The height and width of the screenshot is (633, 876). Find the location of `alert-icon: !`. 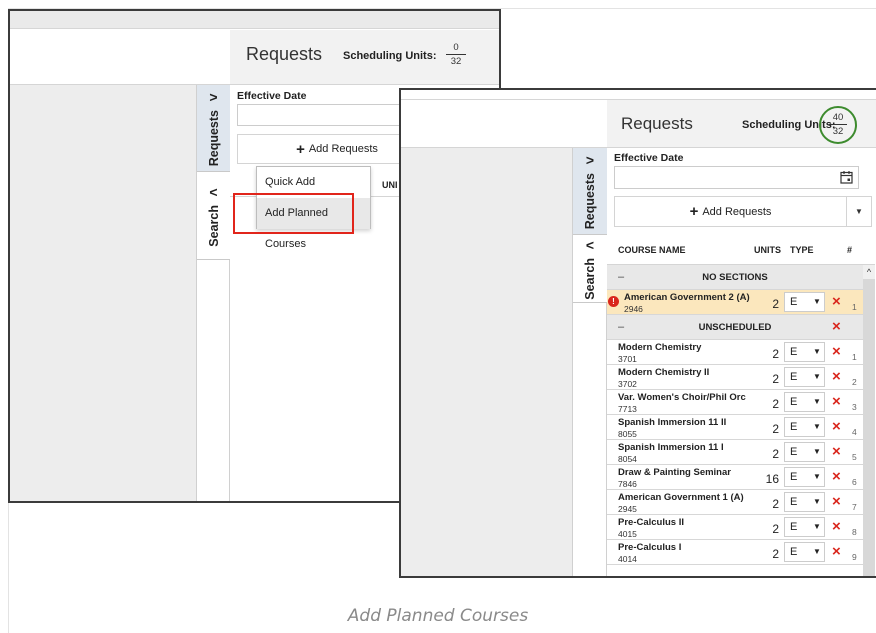

alert-icon: ! is located at coordinates (613, 301).